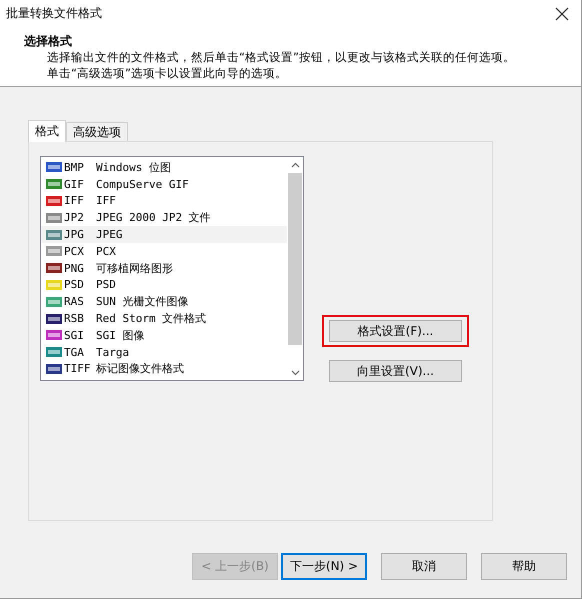 Image resolution: width=582 pixels, height=599 pixels. I want to click on format-item: GIF CompuServe GIF, so click(164, 184).